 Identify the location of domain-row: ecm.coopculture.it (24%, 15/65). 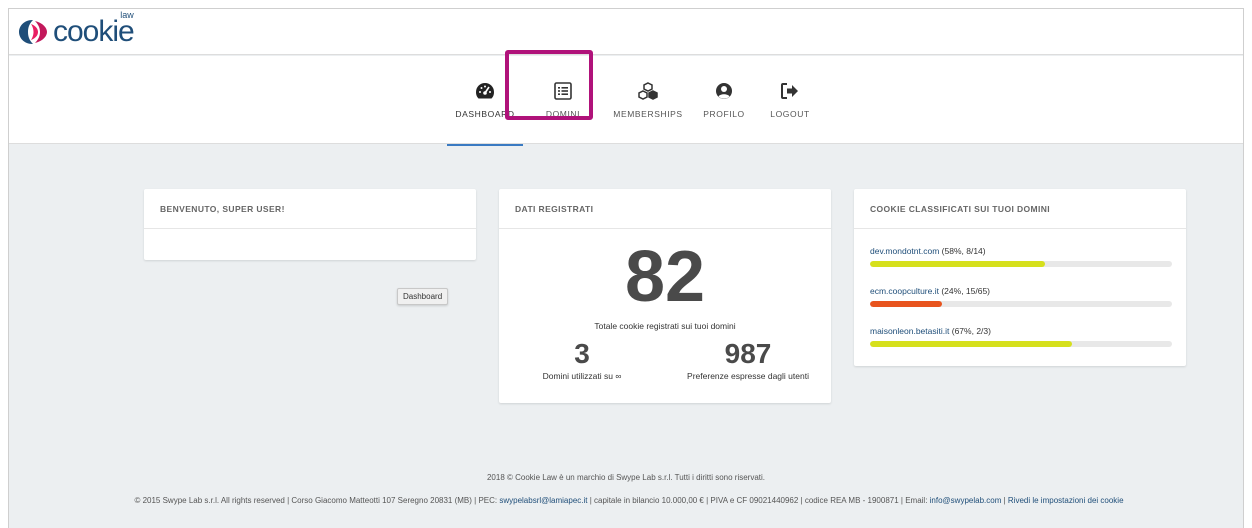
(1021, 296).